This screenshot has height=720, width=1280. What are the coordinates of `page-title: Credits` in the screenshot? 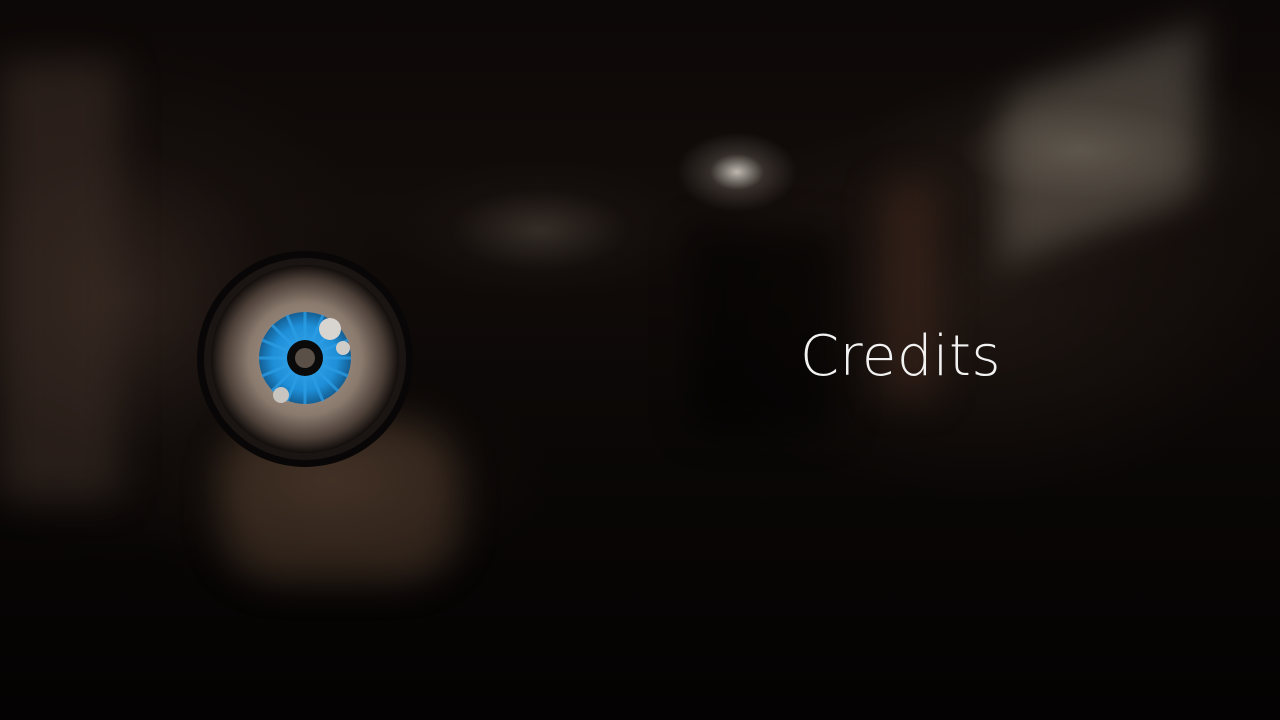 It's located at (901, 356).